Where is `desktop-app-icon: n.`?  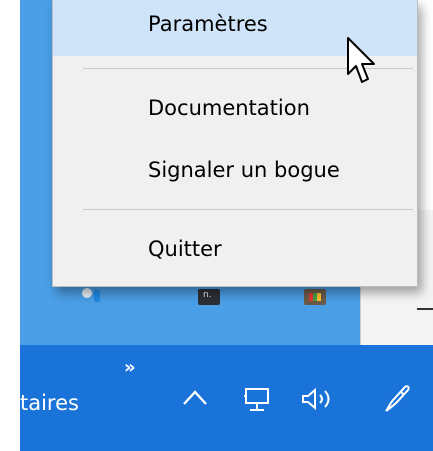 desktop-app-icon: n. is located at coordinates (209, 297).